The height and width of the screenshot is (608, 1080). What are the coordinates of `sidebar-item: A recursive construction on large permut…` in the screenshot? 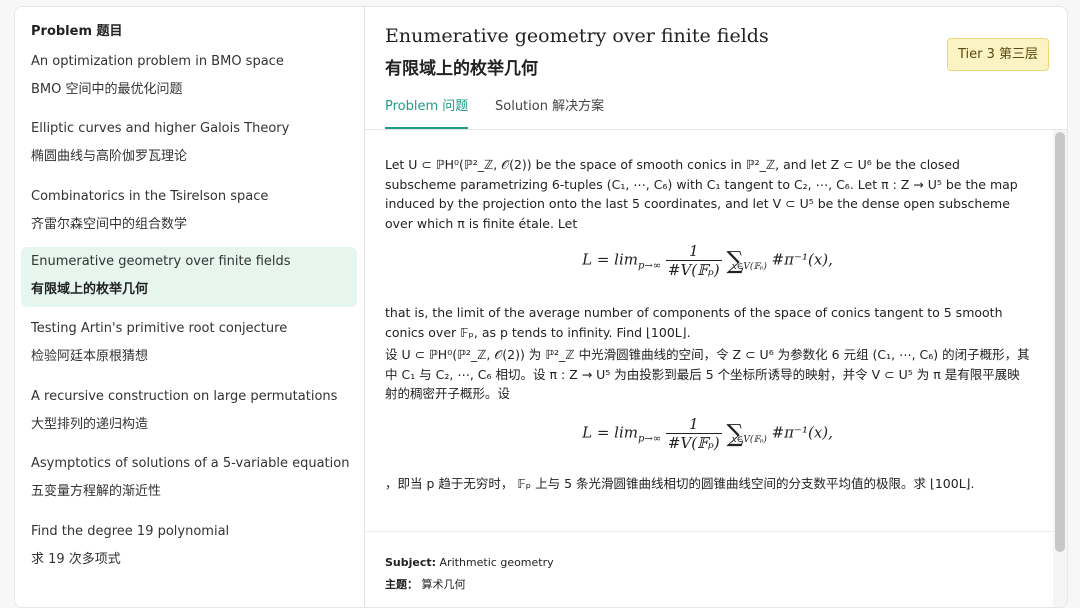 It's located at (189, 412).